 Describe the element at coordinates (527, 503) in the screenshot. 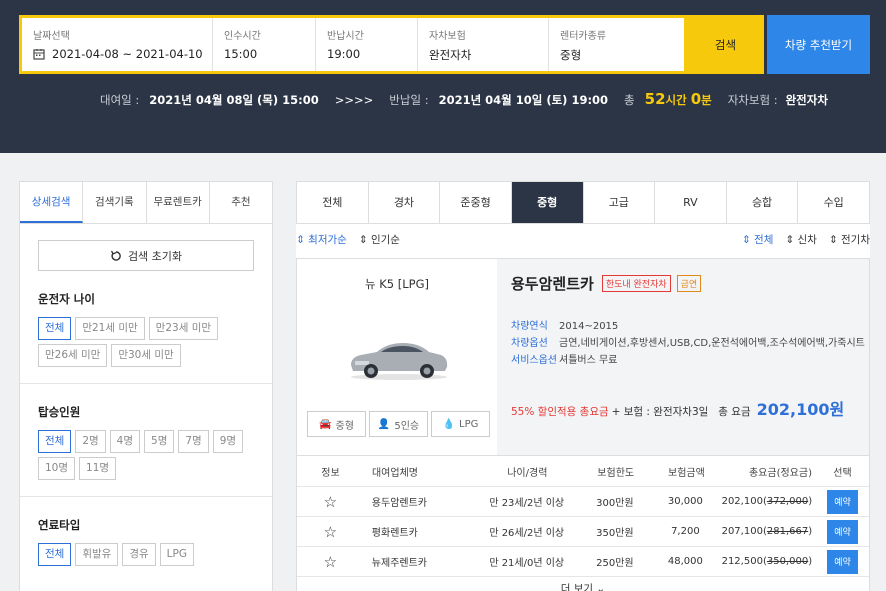

I see `row-age: 만 23세/2년 이상` at that location.